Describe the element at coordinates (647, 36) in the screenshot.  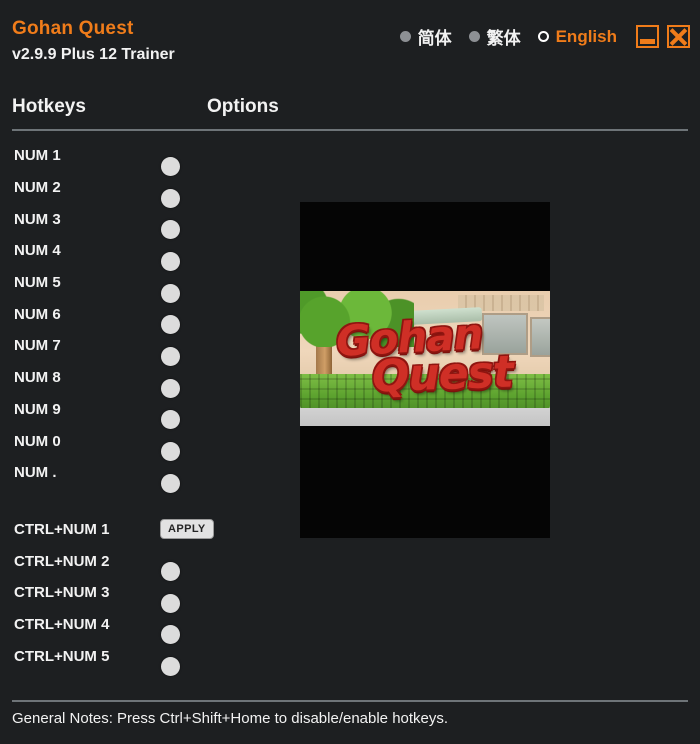
I see `minimize-icon` at that location.